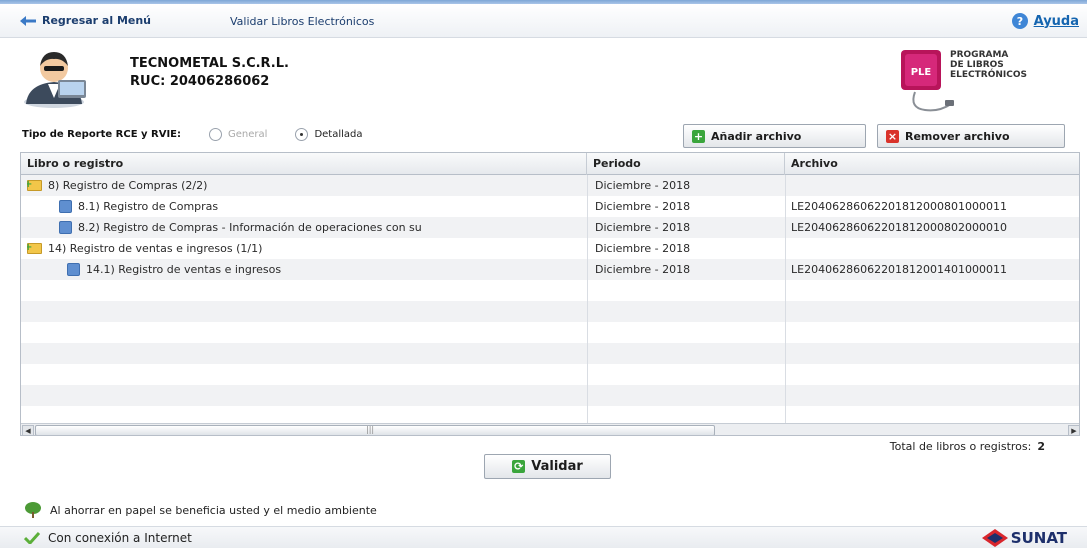 The width and height of the screenshot is (1087, 548). I want to click on scroll-right-icon: ▶, so click(1073, 430).